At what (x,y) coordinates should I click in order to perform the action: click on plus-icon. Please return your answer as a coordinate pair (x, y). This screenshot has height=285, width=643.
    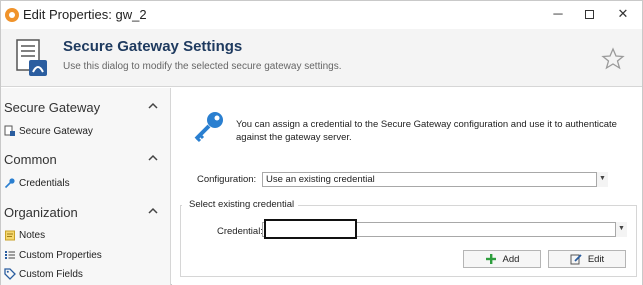
    Looking at the image, I should click on (490, 259).